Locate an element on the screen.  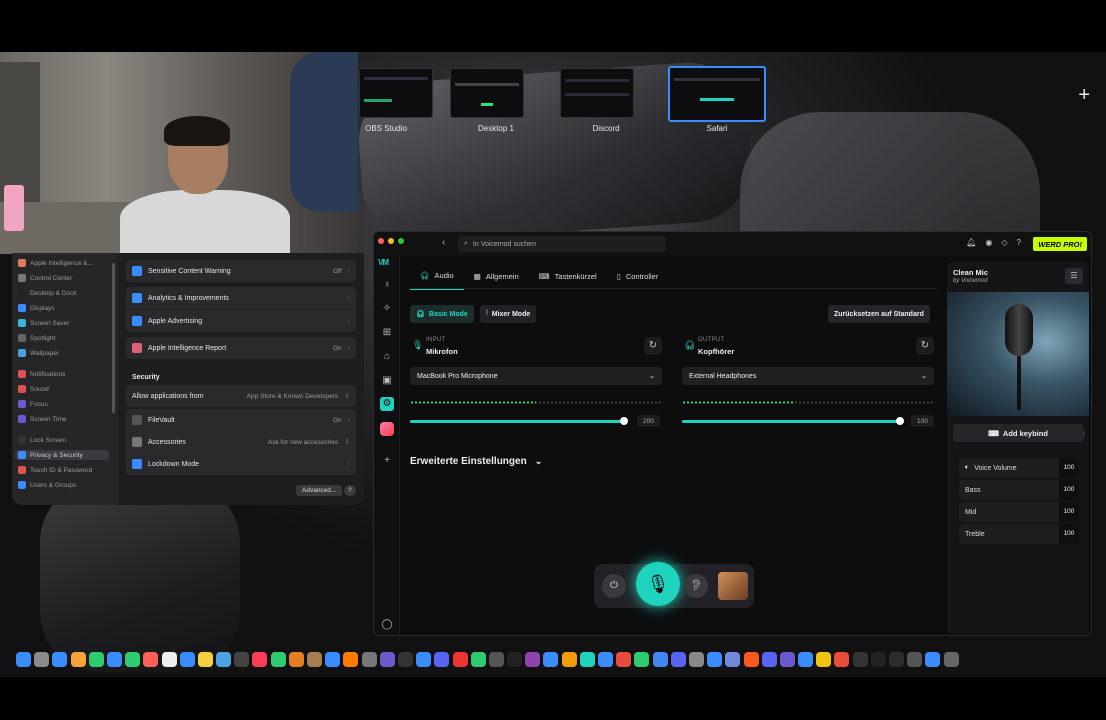
tag-icon: ◇ is located at coordinates (1004, 242).